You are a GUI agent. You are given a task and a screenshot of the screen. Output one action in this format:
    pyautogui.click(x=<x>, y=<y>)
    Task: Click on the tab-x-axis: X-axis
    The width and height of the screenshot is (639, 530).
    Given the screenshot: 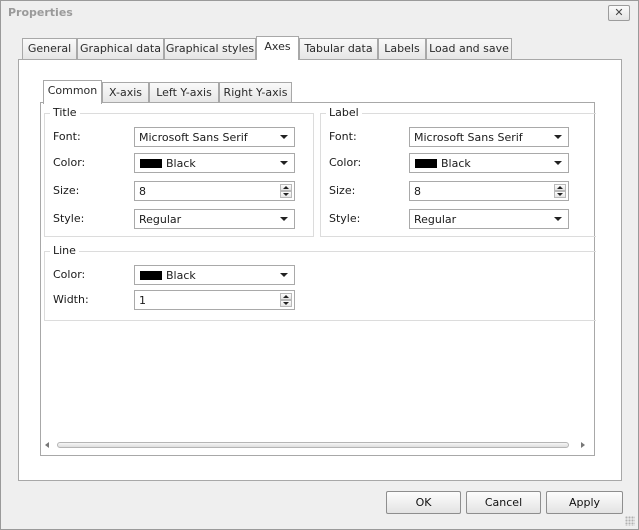 What is the action you would take?
    pyautogui.click(x=125, y=92)
    